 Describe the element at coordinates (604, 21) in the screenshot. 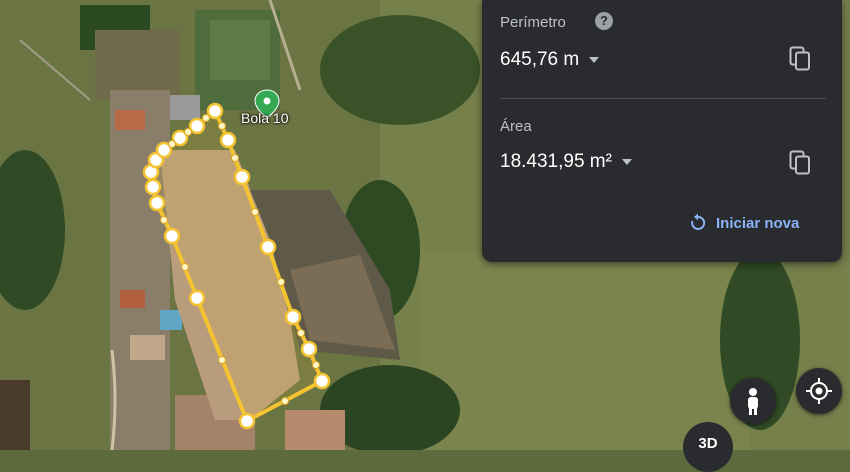

I see `help-icon: ?` at that location.